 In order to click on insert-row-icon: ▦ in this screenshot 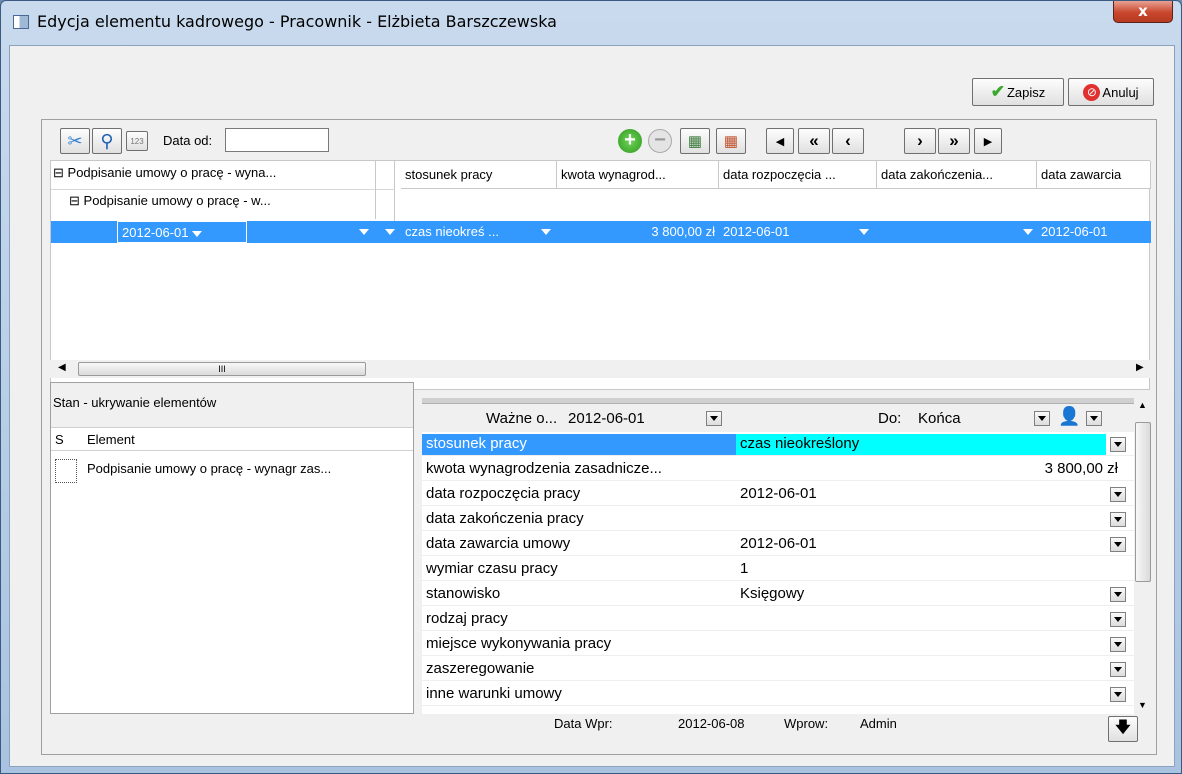, I will do `click(695, 141)`.